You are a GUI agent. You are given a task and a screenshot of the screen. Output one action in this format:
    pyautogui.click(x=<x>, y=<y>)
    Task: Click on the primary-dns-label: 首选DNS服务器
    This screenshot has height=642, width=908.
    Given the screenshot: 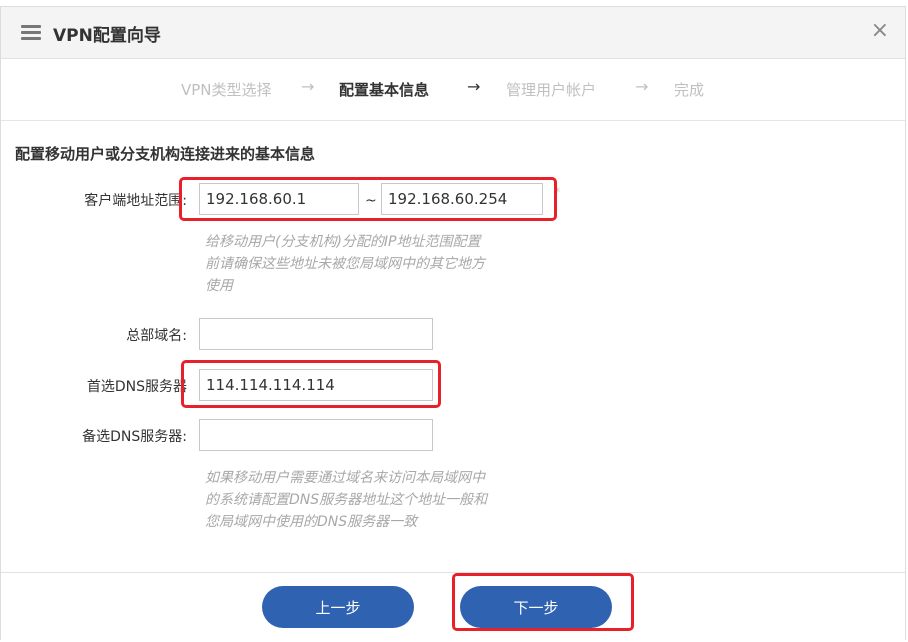 What is the action you would take?
    pyautogui.click(x=136, y=387)
    